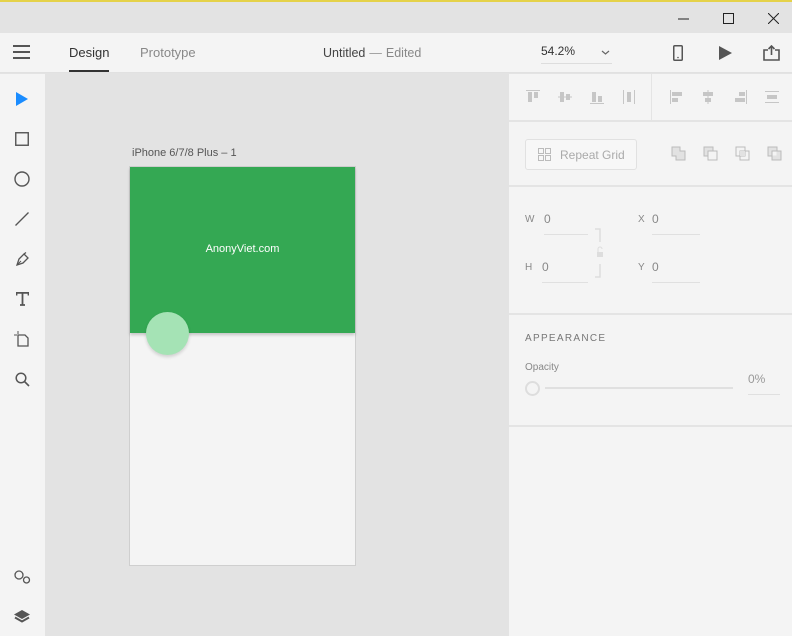  Describe the element at coordinates (639, 388) in the screenshot. I see `opacity-slider-track` at that location.